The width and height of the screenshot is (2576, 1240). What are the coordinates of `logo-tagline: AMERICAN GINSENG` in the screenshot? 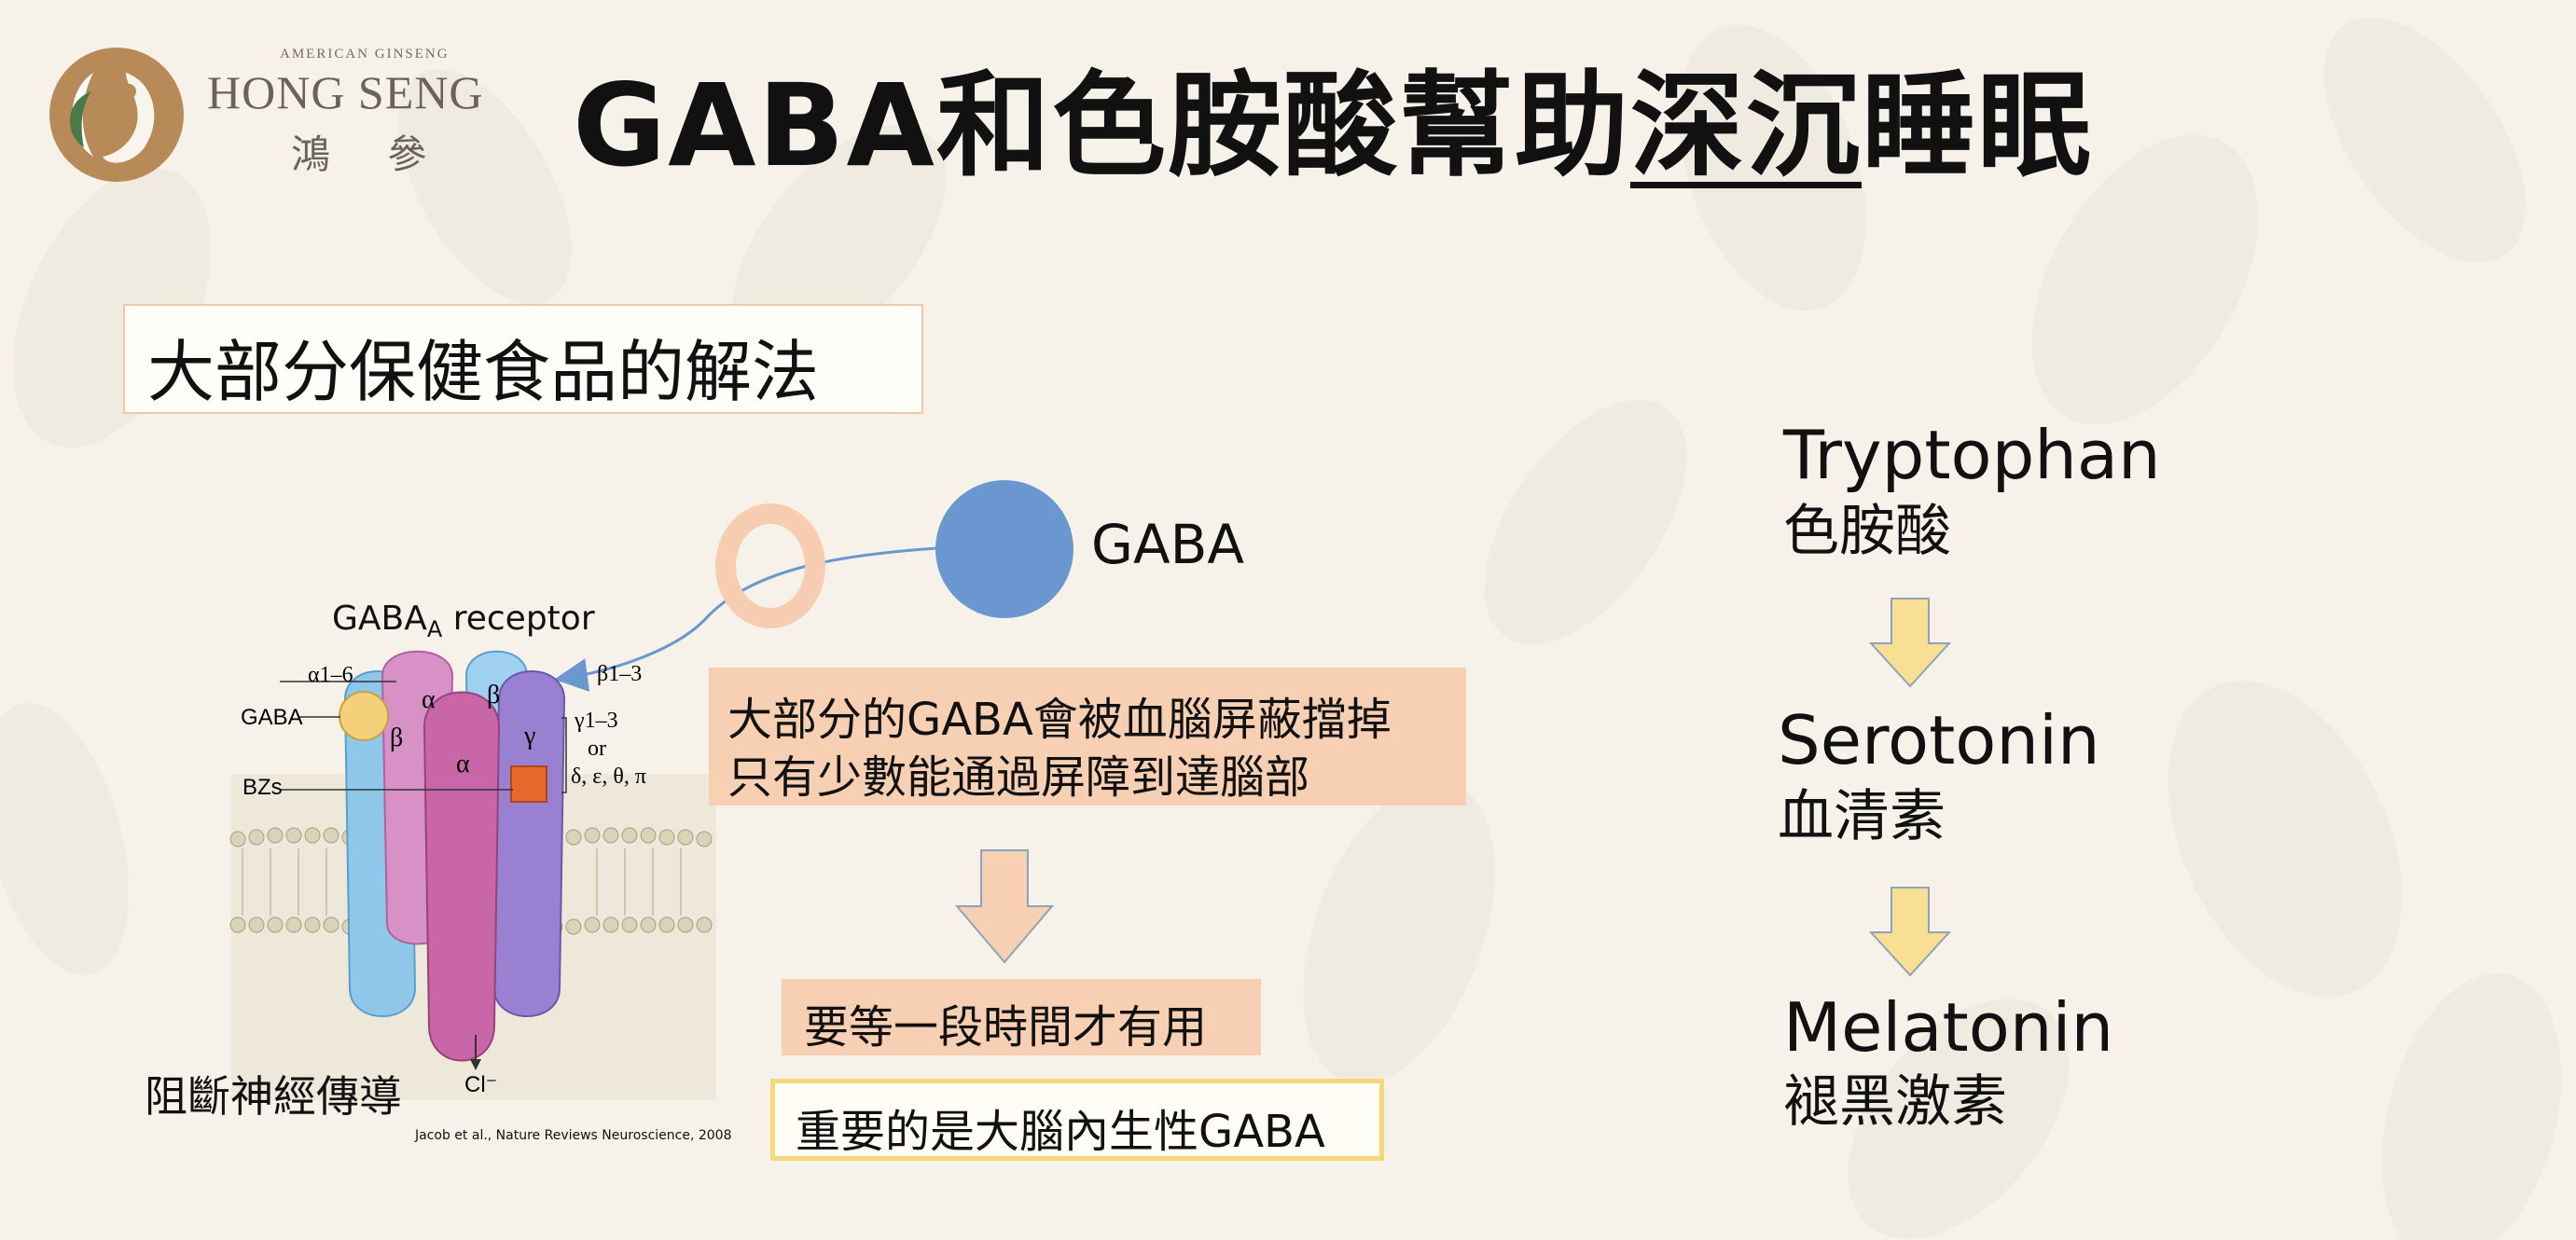 It's located at (365, 54).